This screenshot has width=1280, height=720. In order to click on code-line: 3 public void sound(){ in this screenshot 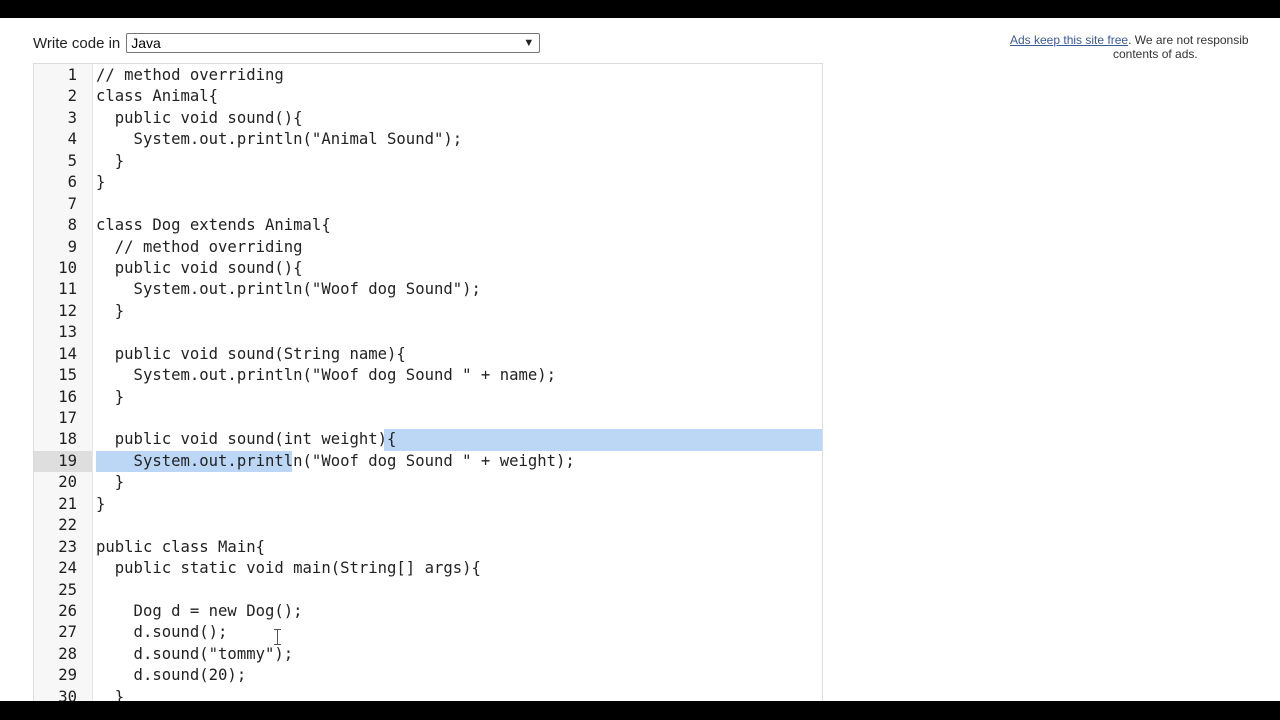, I will do `click(428, 118)`.